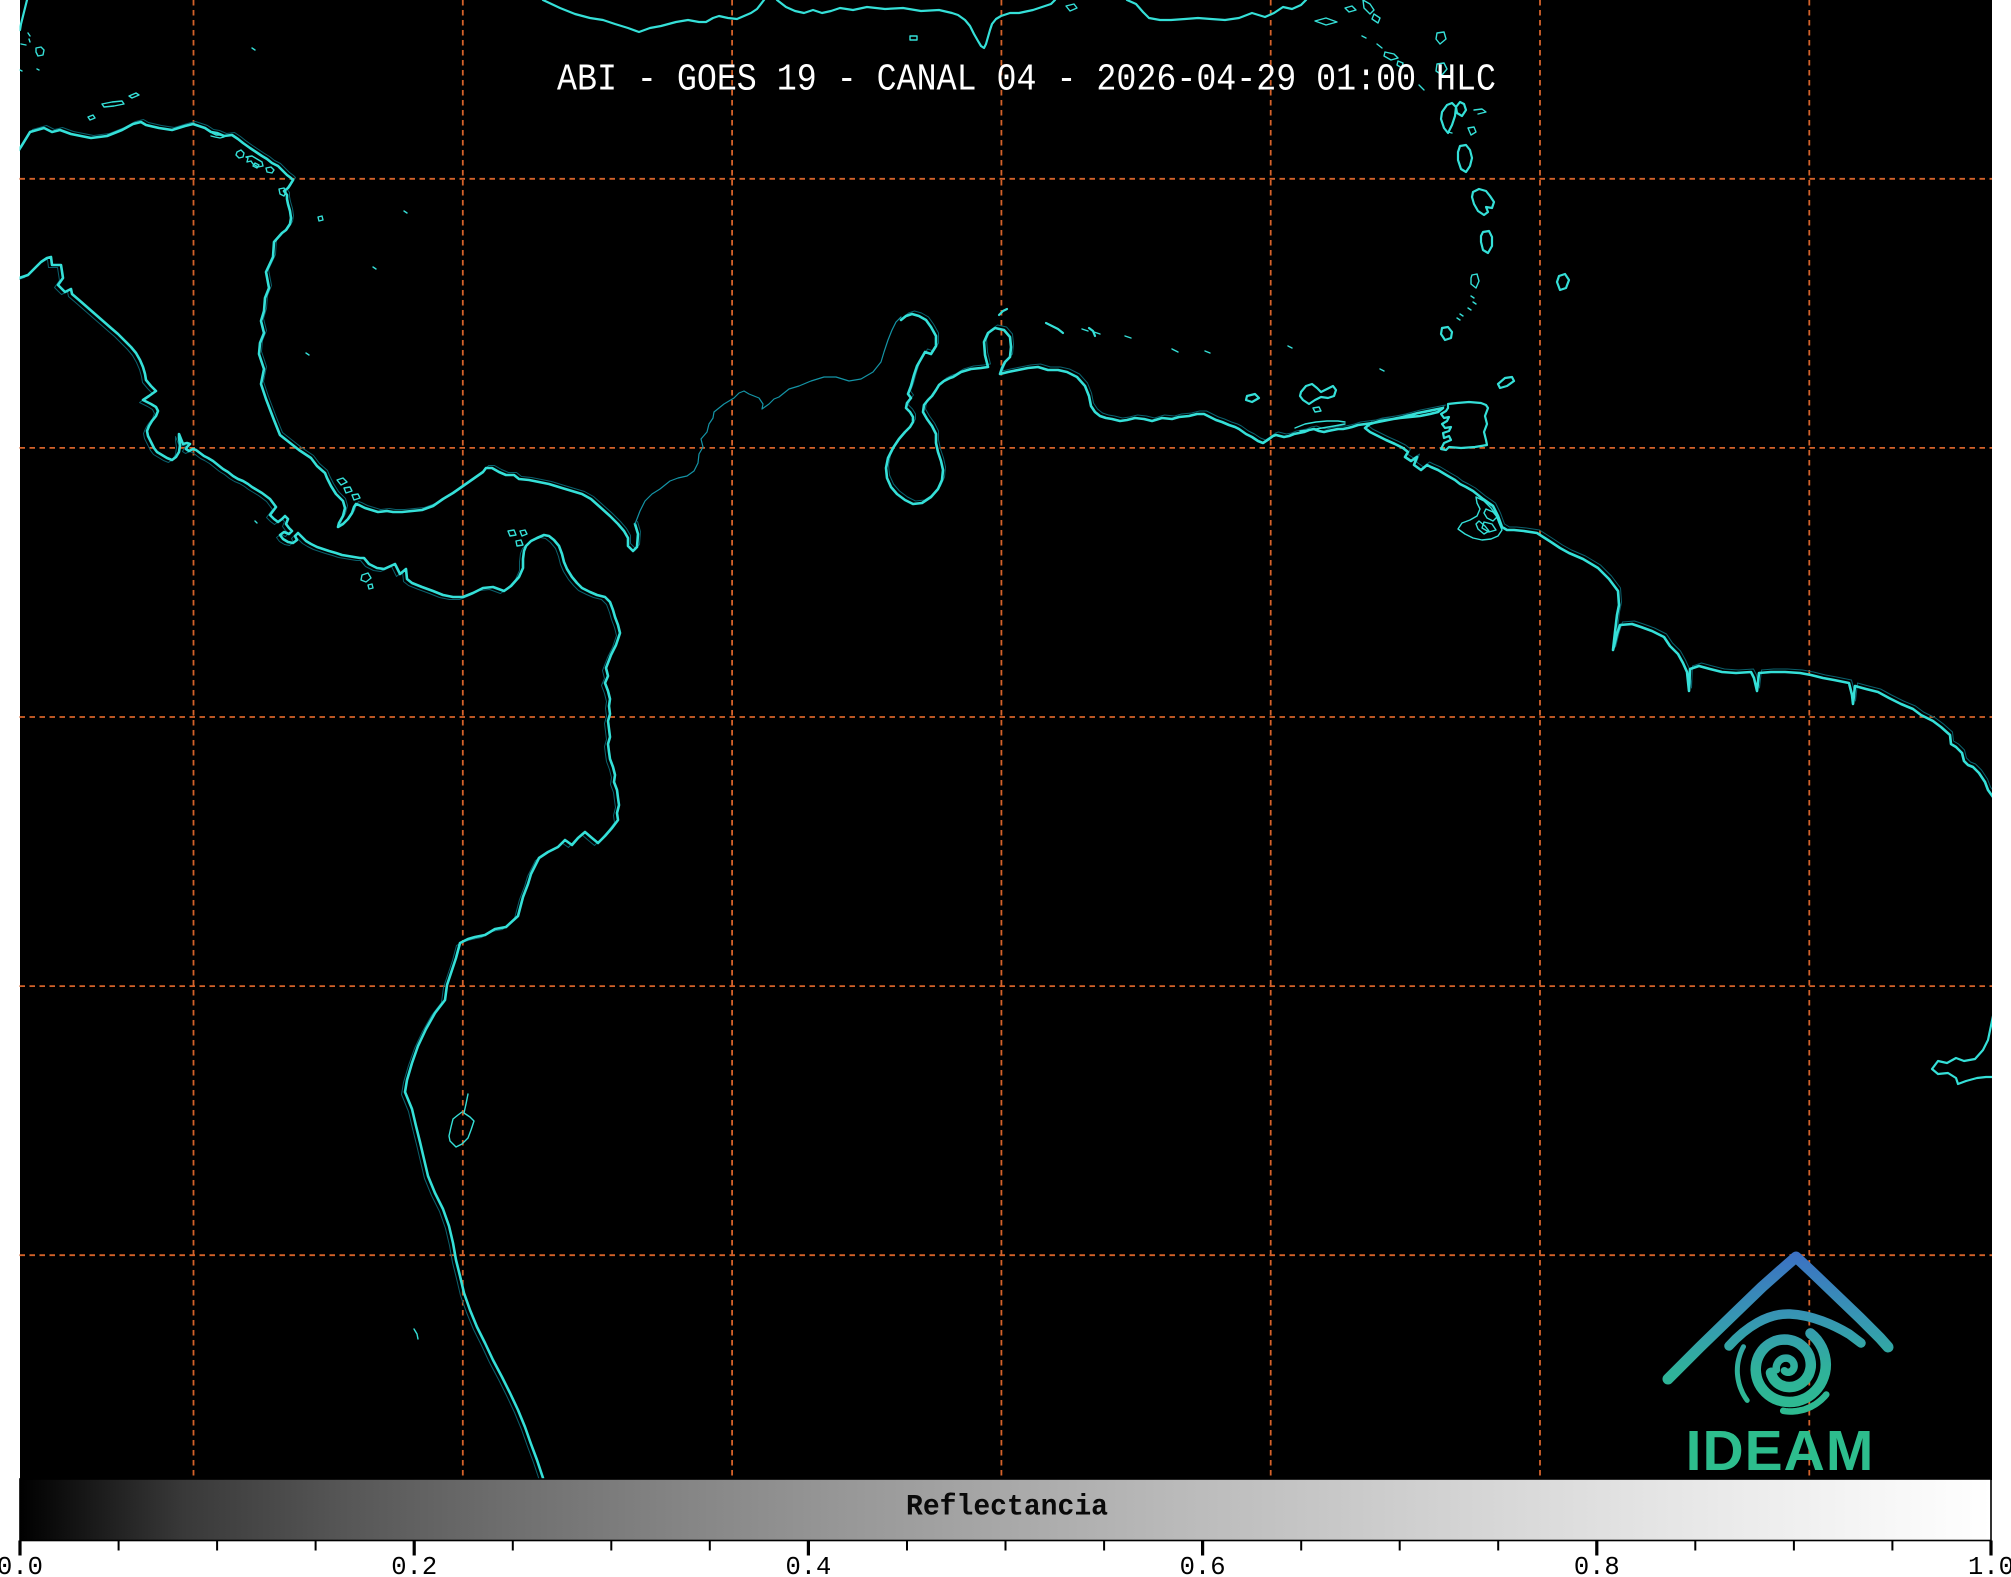 The image size is (2011, 1577). I want to click on svg-text: Reflectancia, so click(1007, 1508).